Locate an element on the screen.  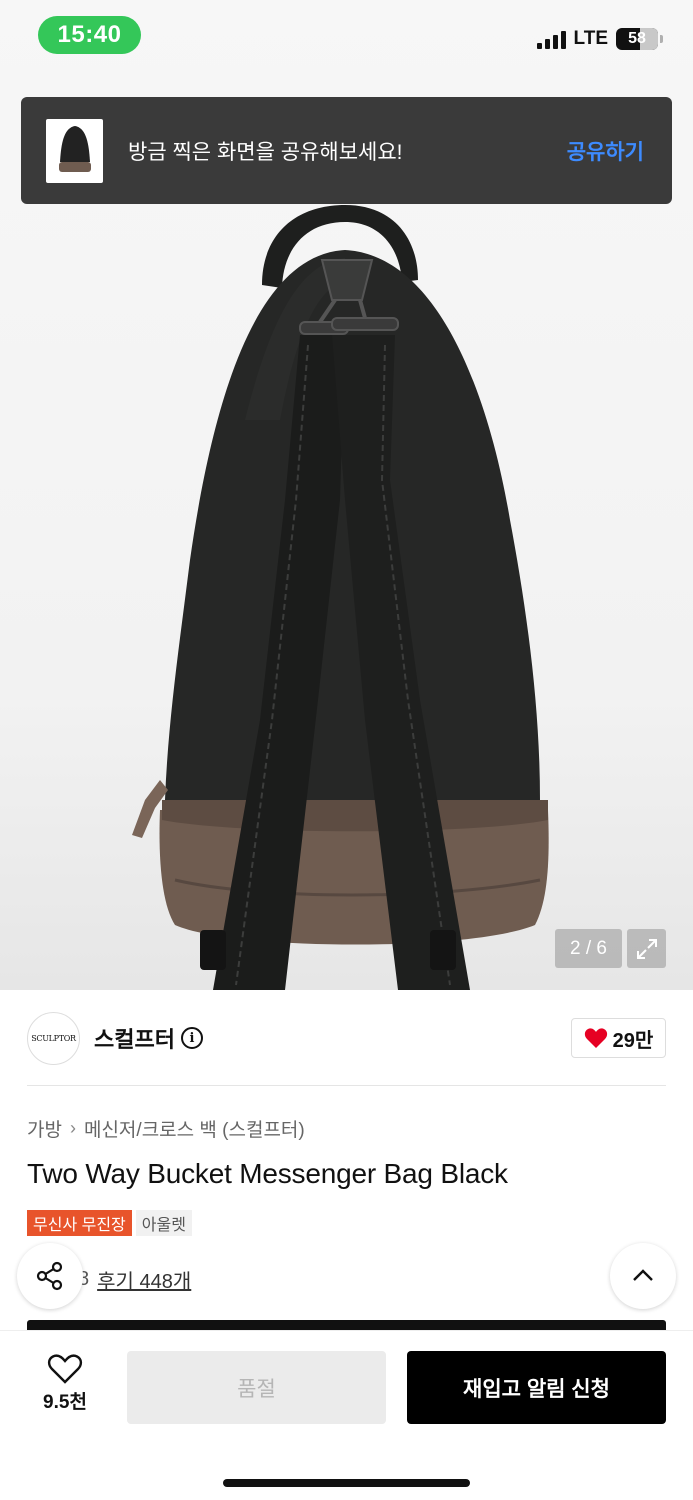
brand-name: 스컬프터 is located at coordinates (134, 1038).